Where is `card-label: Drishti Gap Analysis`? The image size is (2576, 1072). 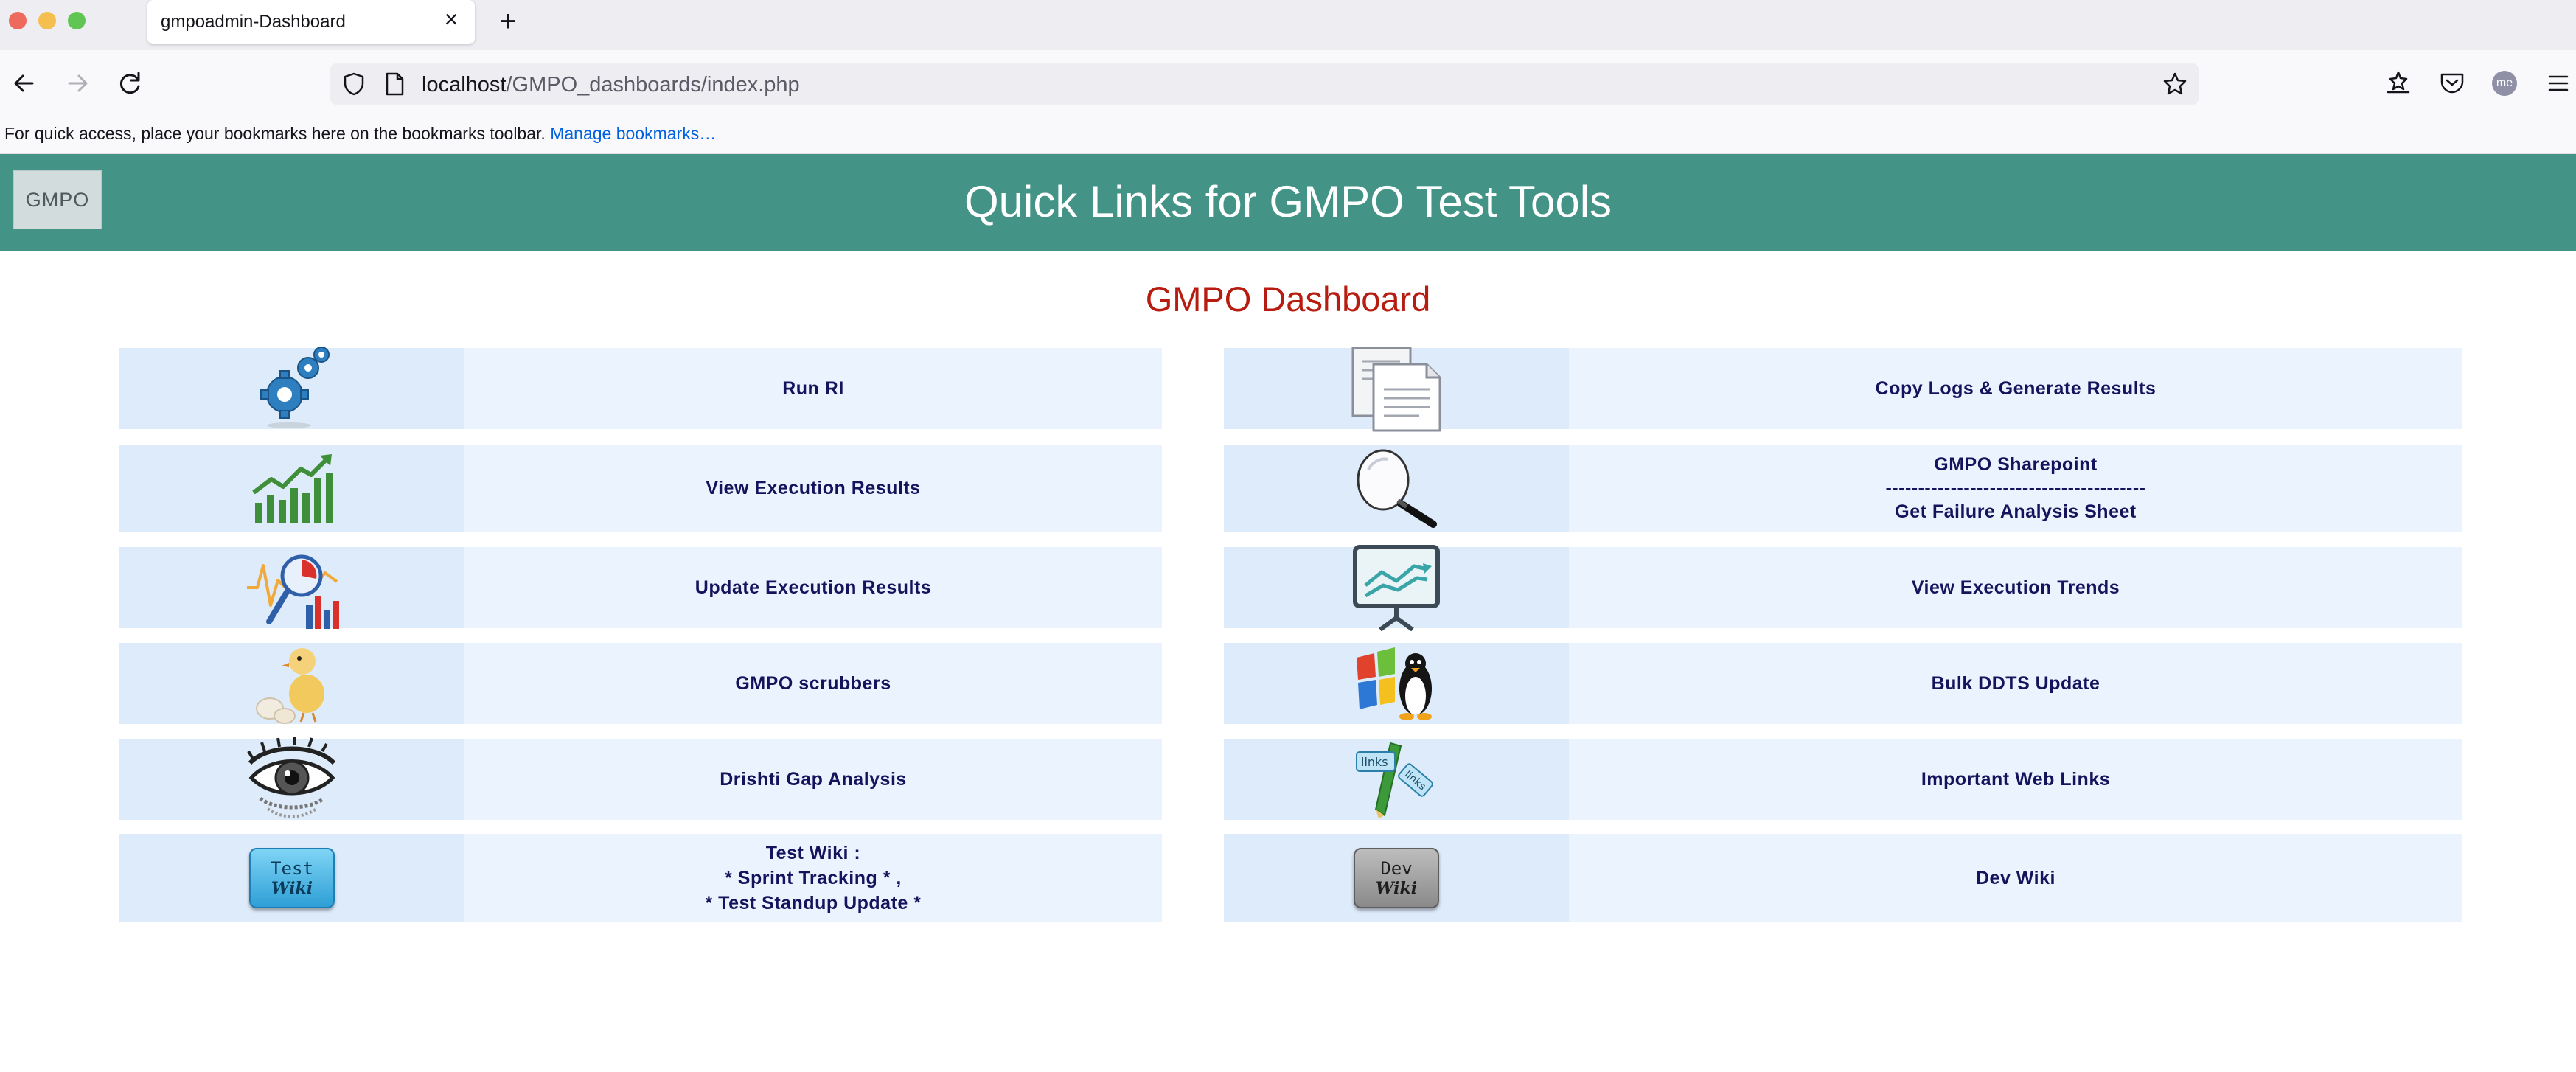
card-label: Drishti Gap Analysis is located at coordinates (813, 779).